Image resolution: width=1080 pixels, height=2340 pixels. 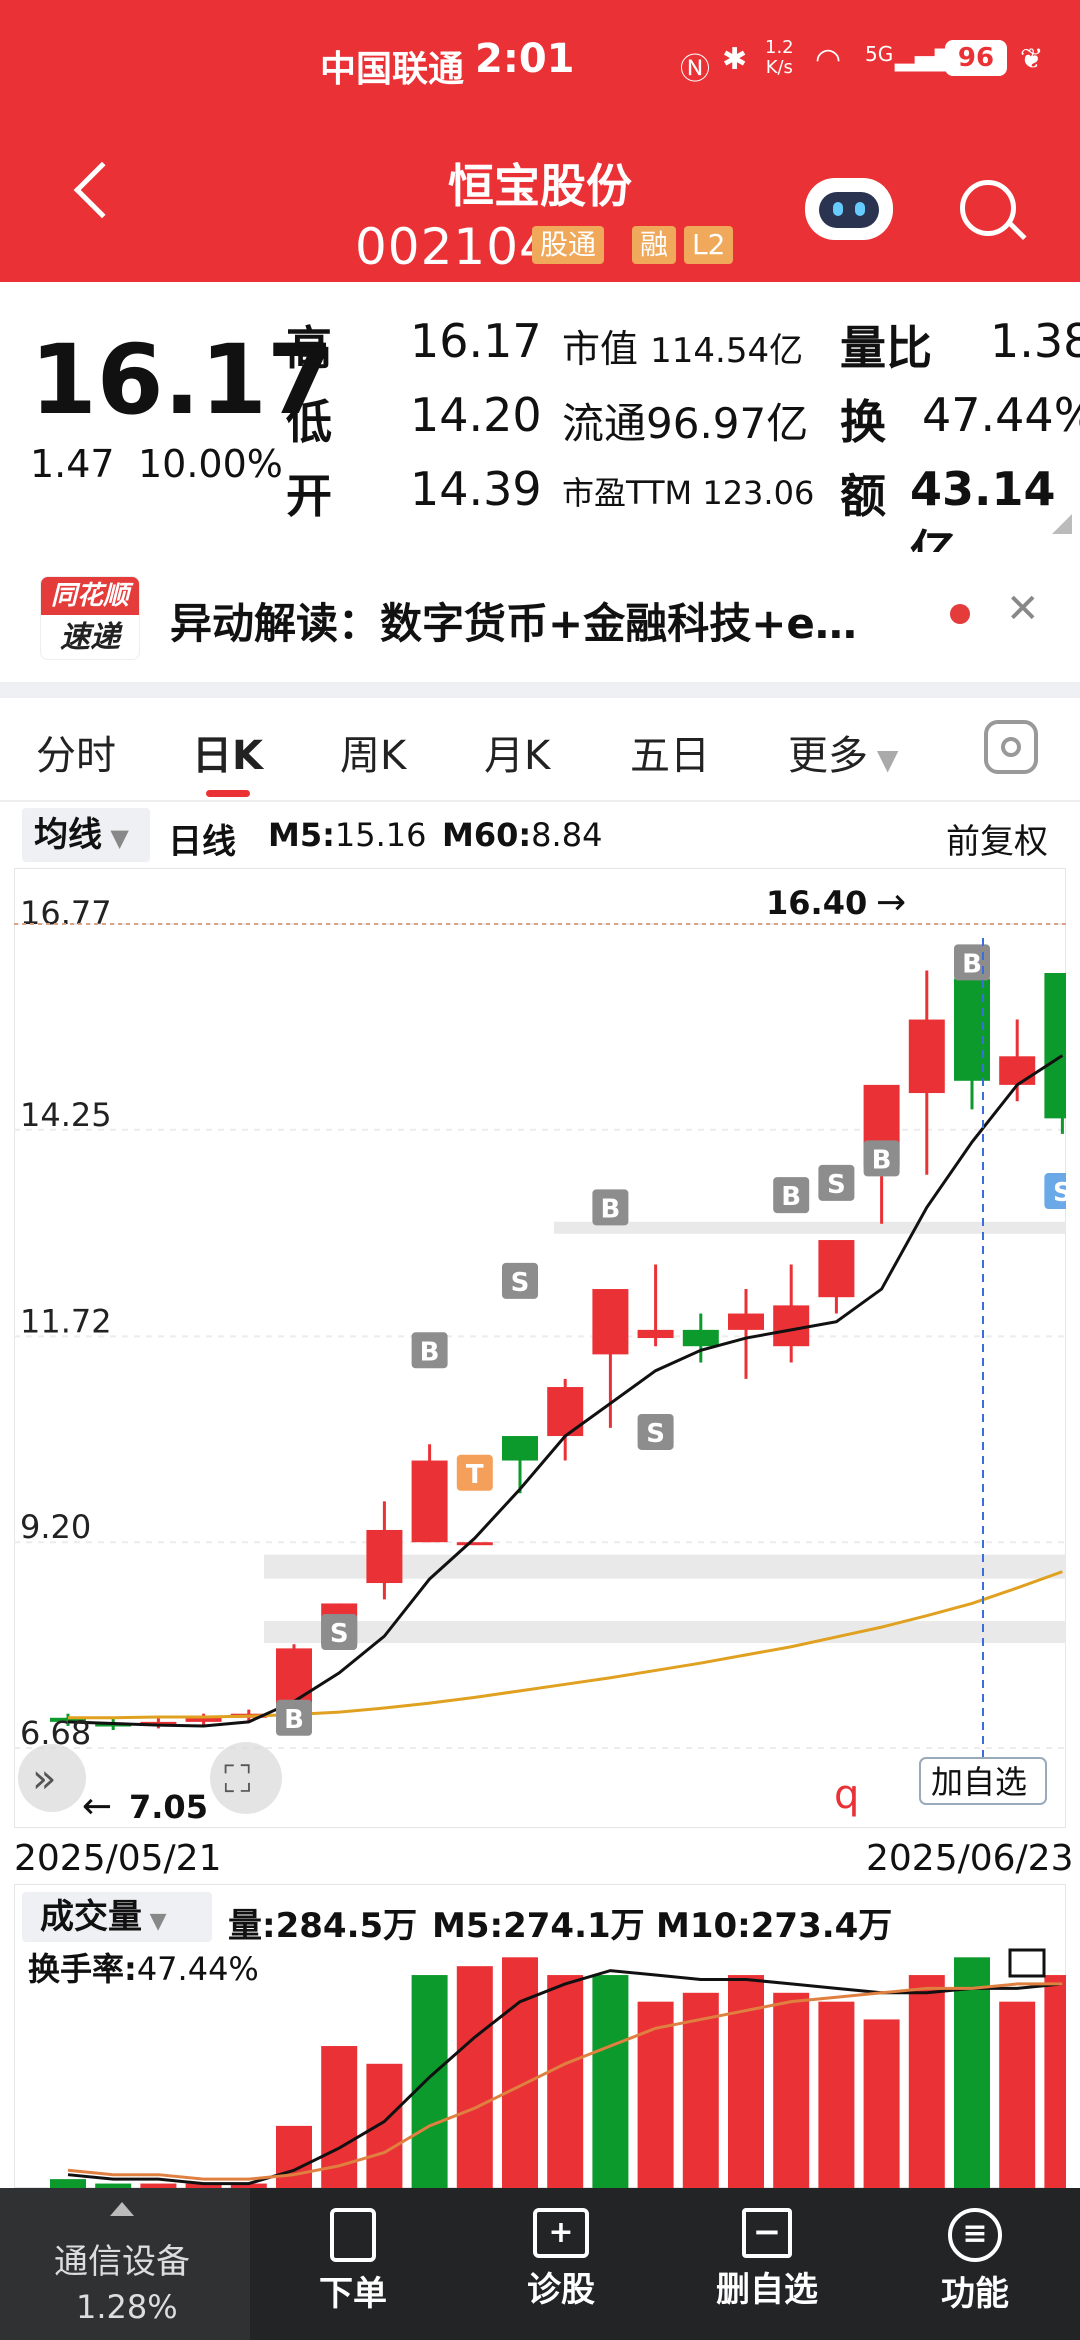 What do you see at coordinates (373, 752) in the screenshot?
I see `tab-weekly-k: 周K` at bounding box center [373, 752].